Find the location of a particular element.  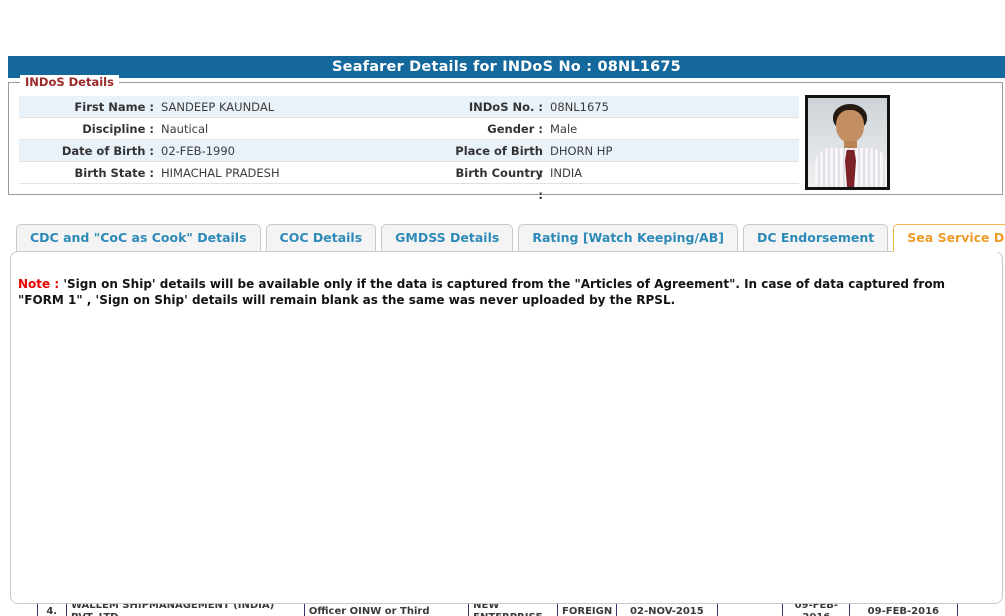

place-of-birth-value: DHORN HP is located at coordinates (581, 151).